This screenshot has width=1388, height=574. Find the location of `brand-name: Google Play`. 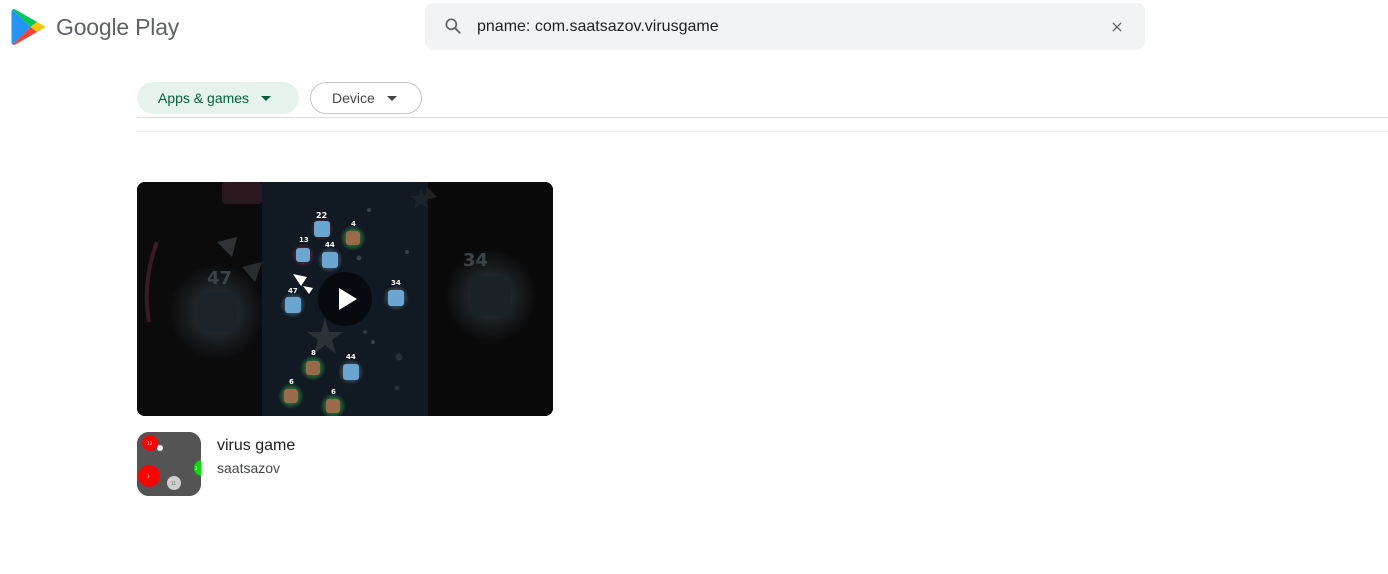

brand-name: Google Play is located at coordinates (118, 26).